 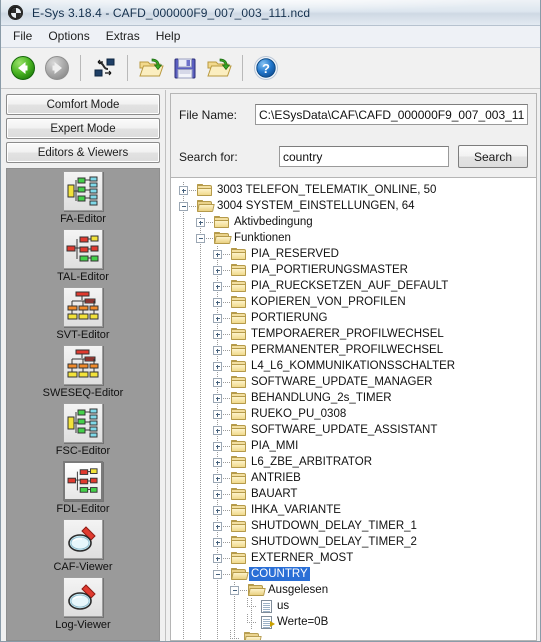 What do you see at coordinates (353, 494) in the screenshot?
I see `tree-row: BAUART` at bounding box center [353, 494].